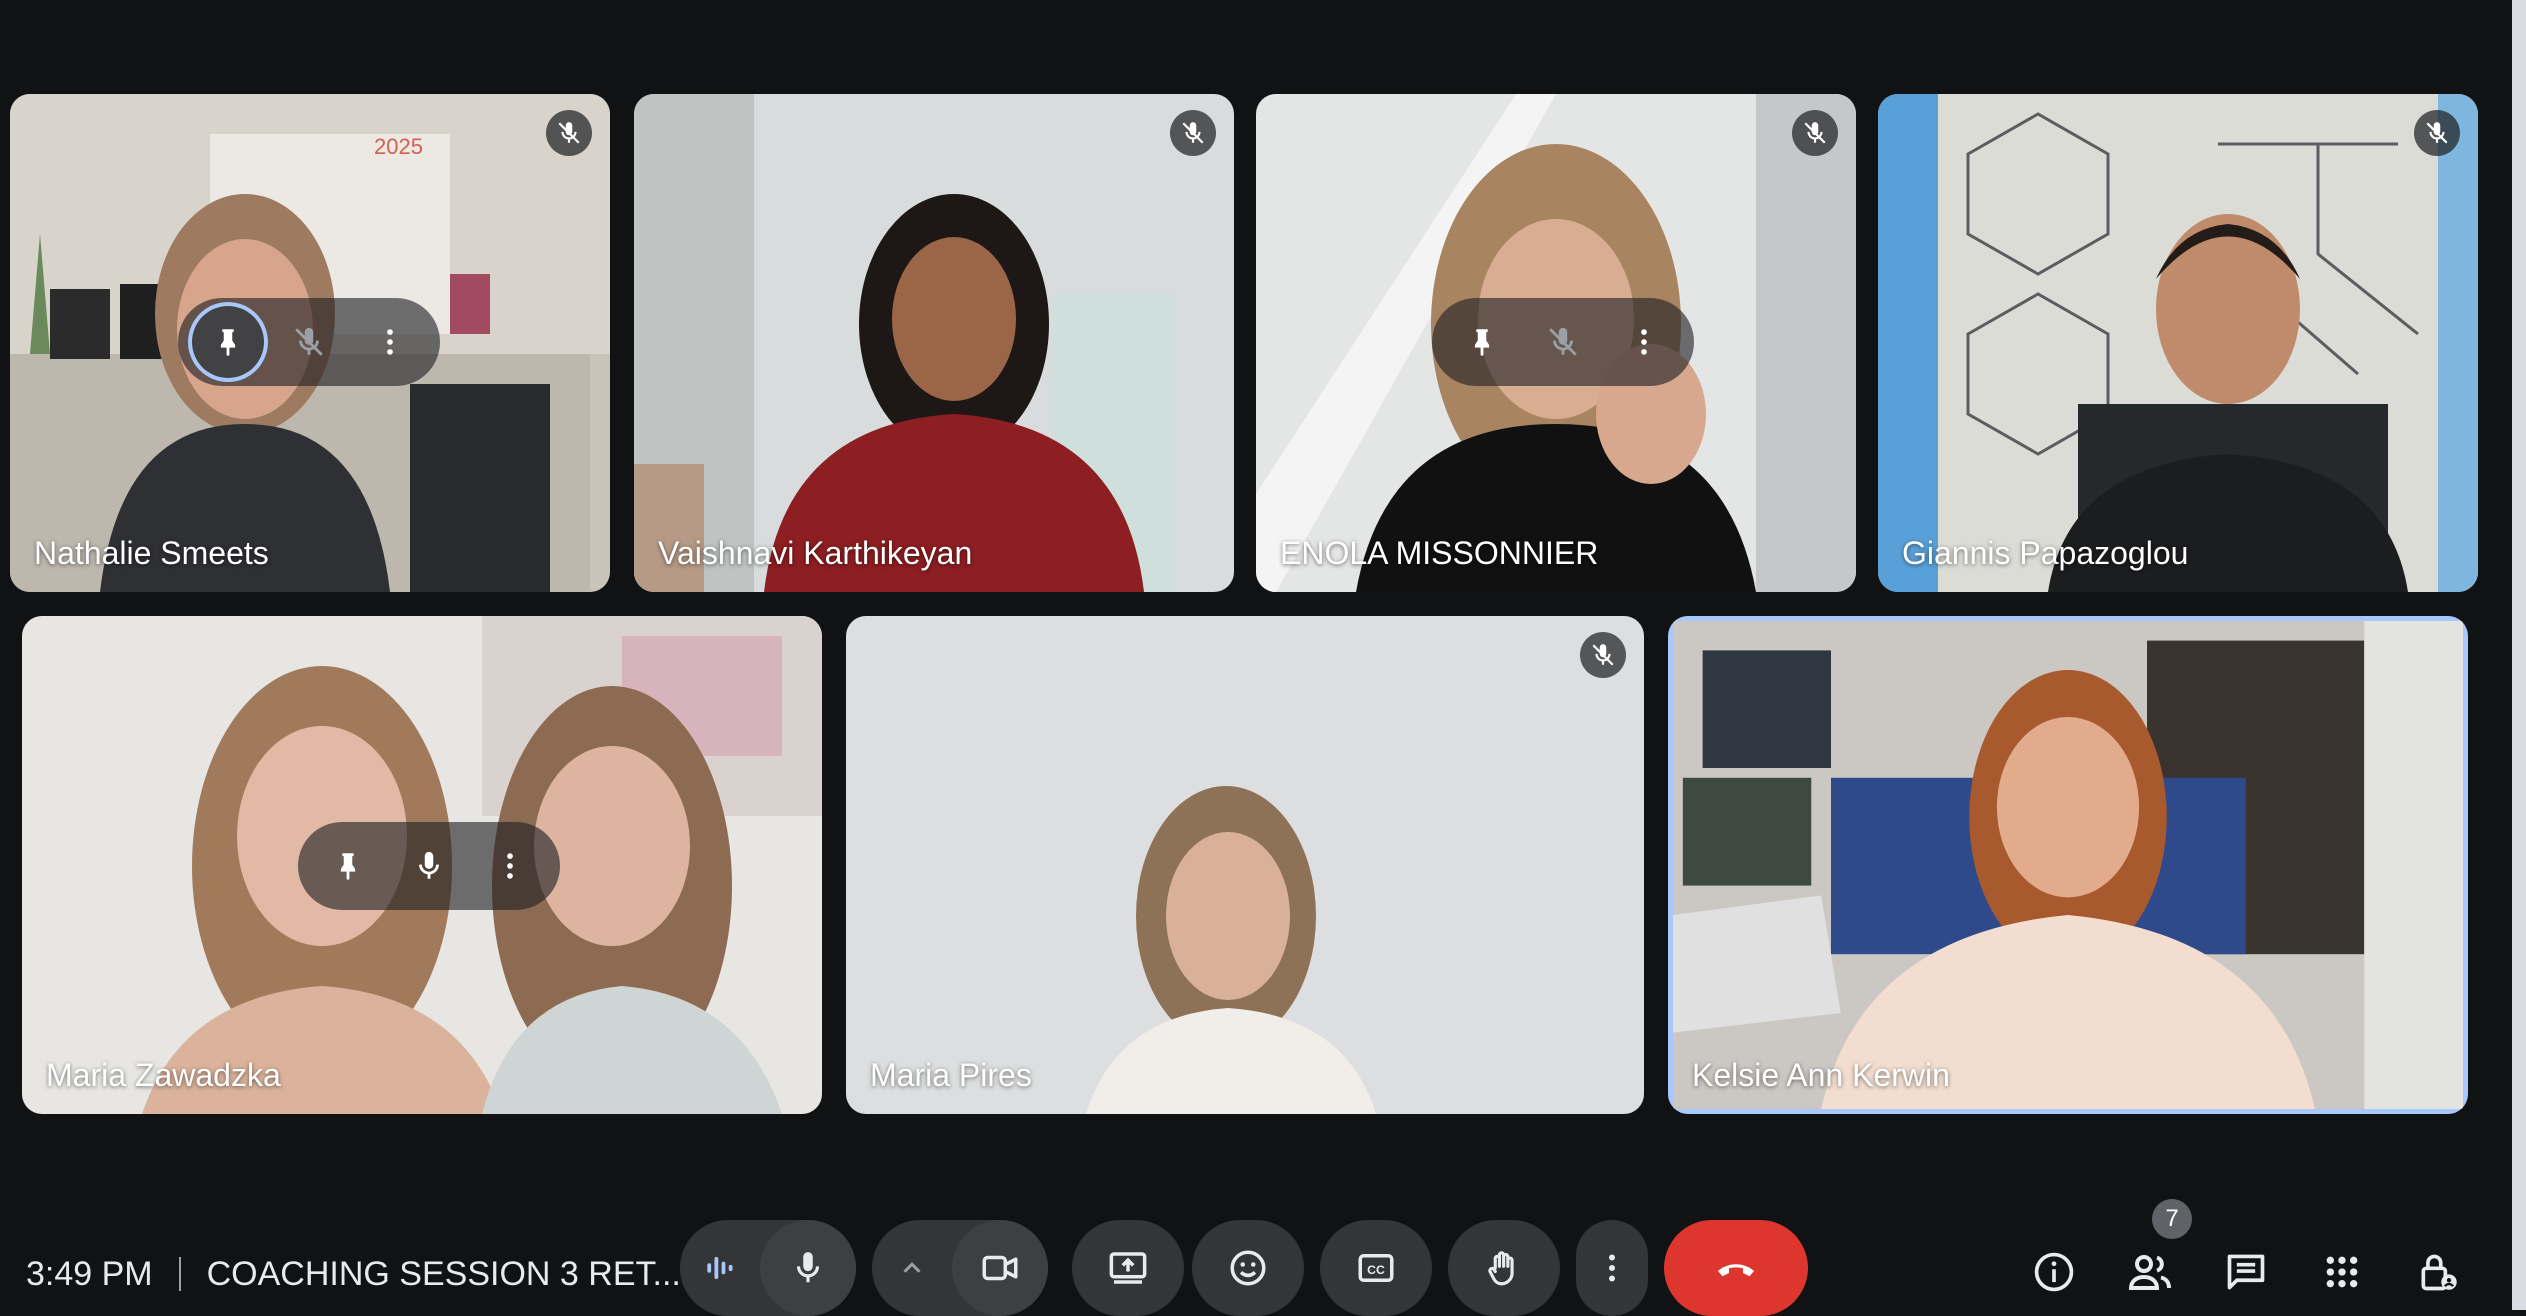  I want to click on participant-tile: ENOLA MISSONNIER, so click(1556, 343).